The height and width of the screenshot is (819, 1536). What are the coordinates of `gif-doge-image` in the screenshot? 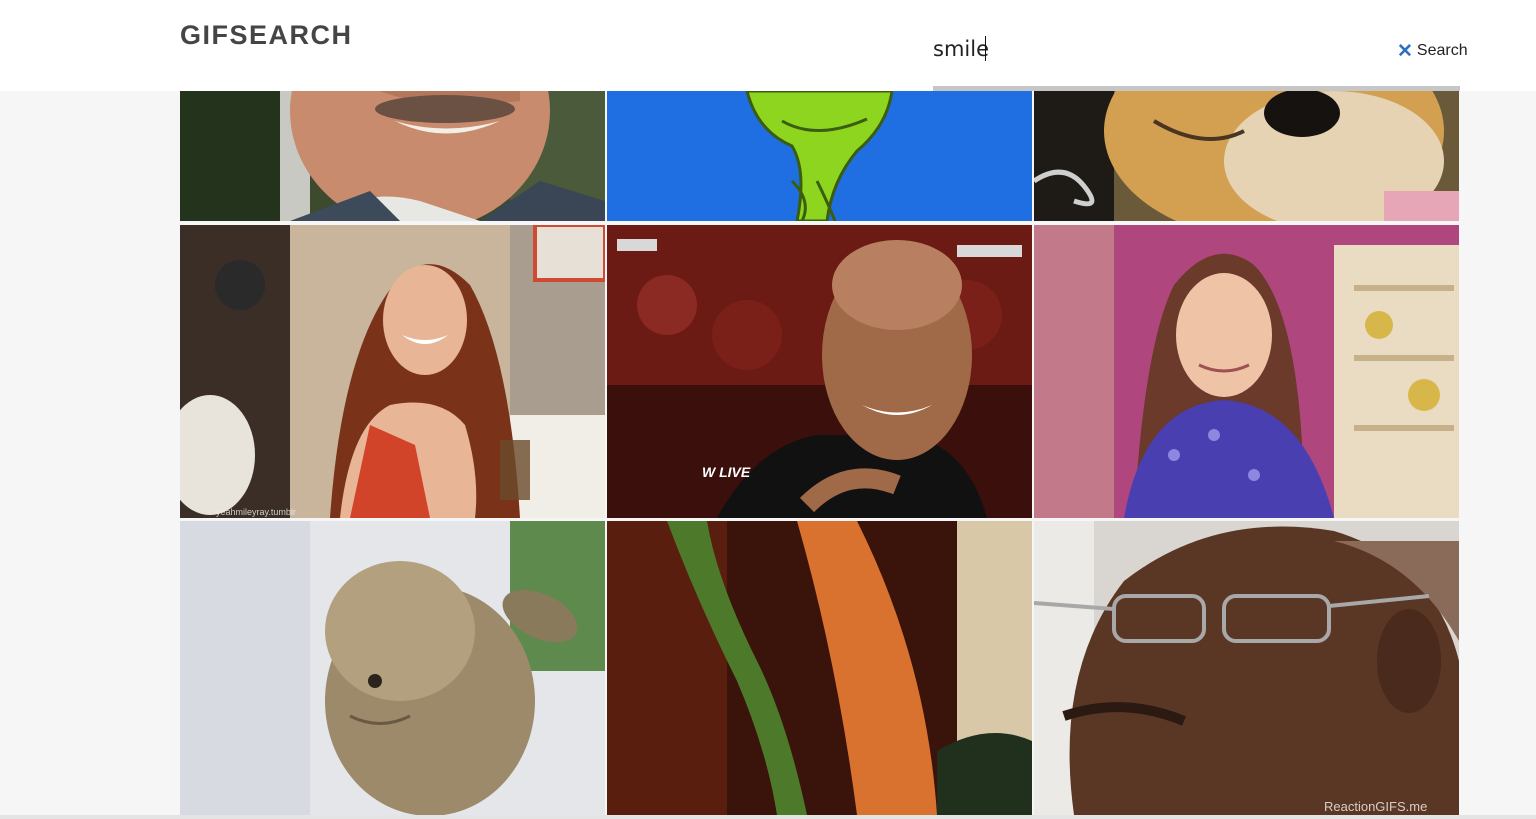 It's located at (1246, 156).